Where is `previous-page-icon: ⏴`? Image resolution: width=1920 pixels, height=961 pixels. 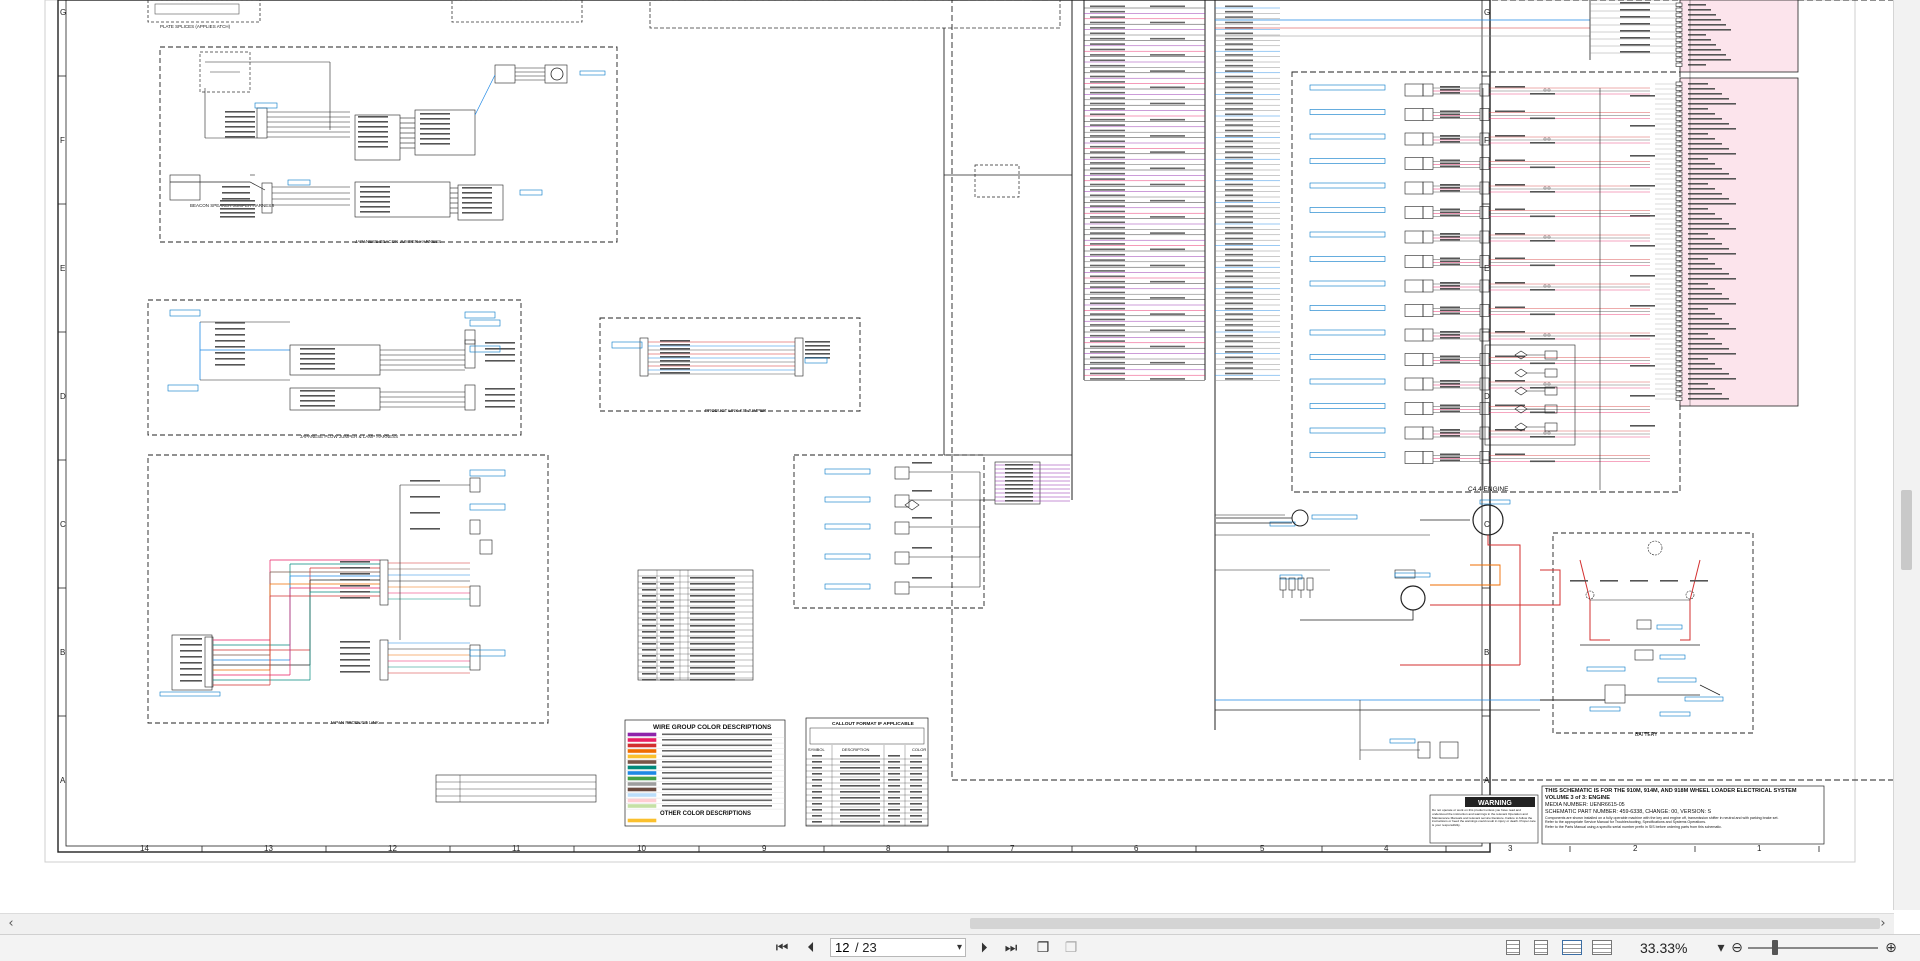 previous-page-icon: ⏴ is located at coordinates (811, 948).